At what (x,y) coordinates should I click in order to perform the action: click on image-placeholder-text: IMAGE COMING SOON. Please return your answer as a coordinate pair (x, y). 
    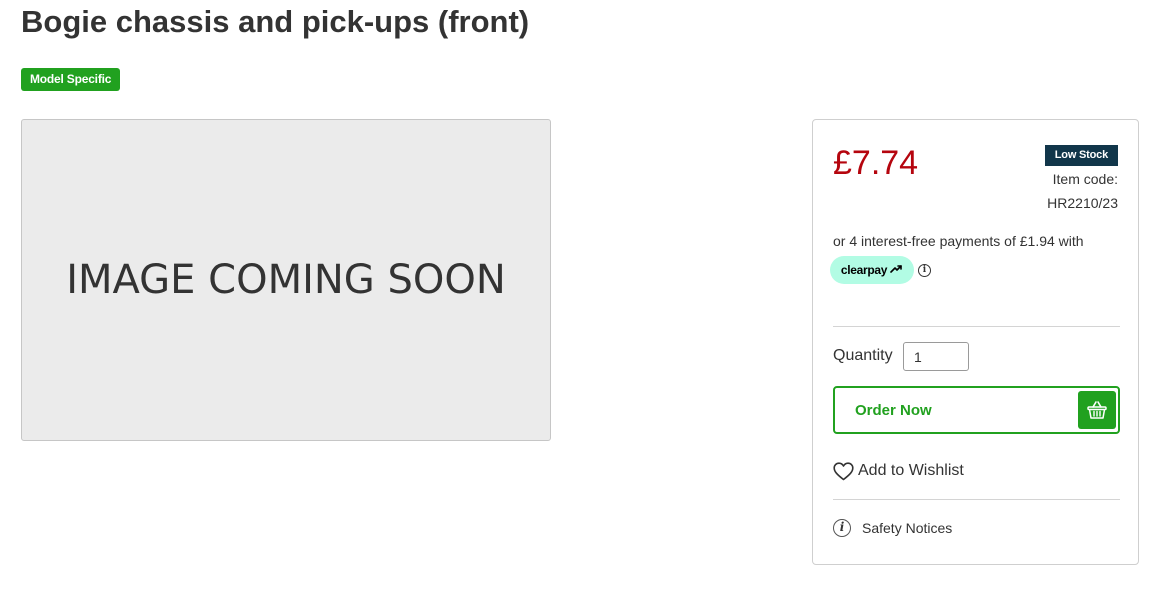
    Looking at the image, I should click on (286, 280).